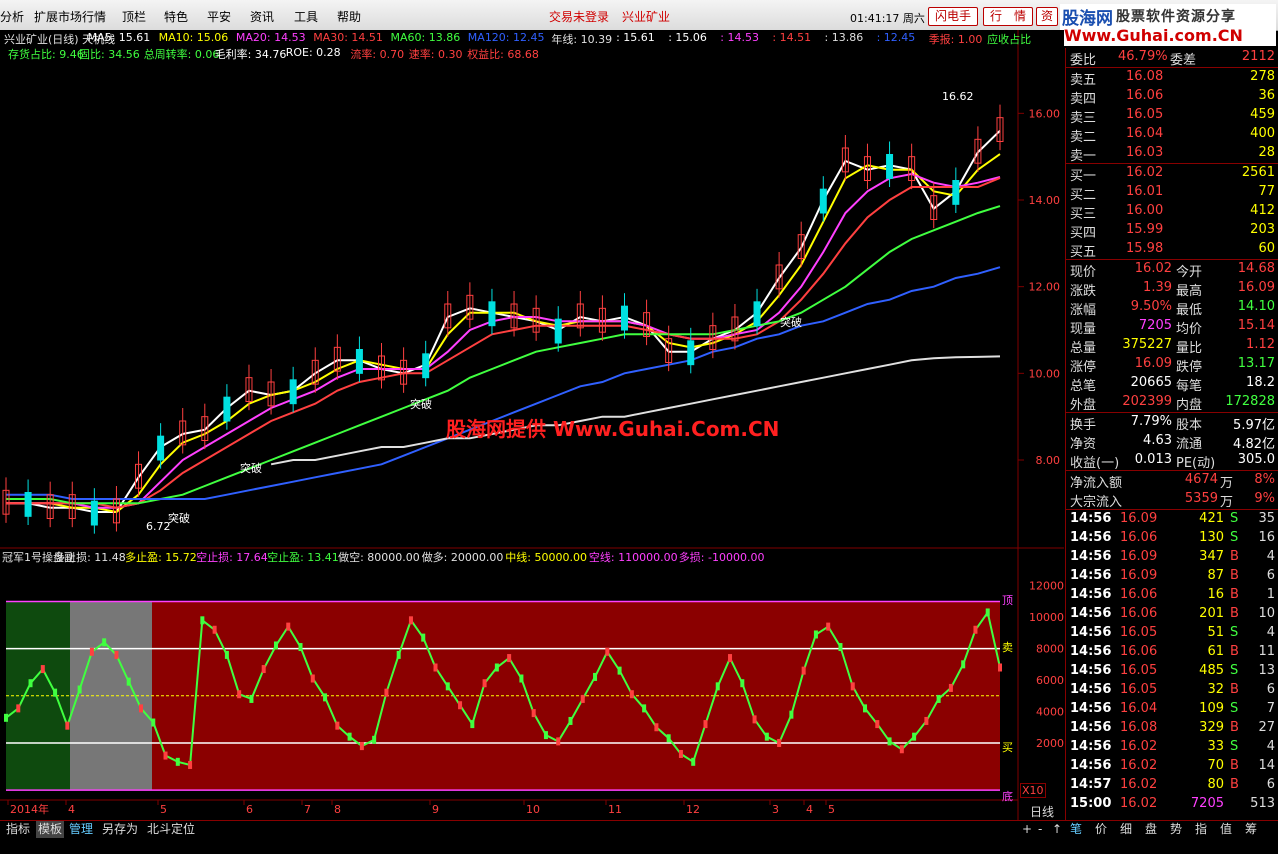 Image resolution: width=1278 pixels, height=854 pixels. I want to click on buy-price: 16.02, so click(1145, 172).